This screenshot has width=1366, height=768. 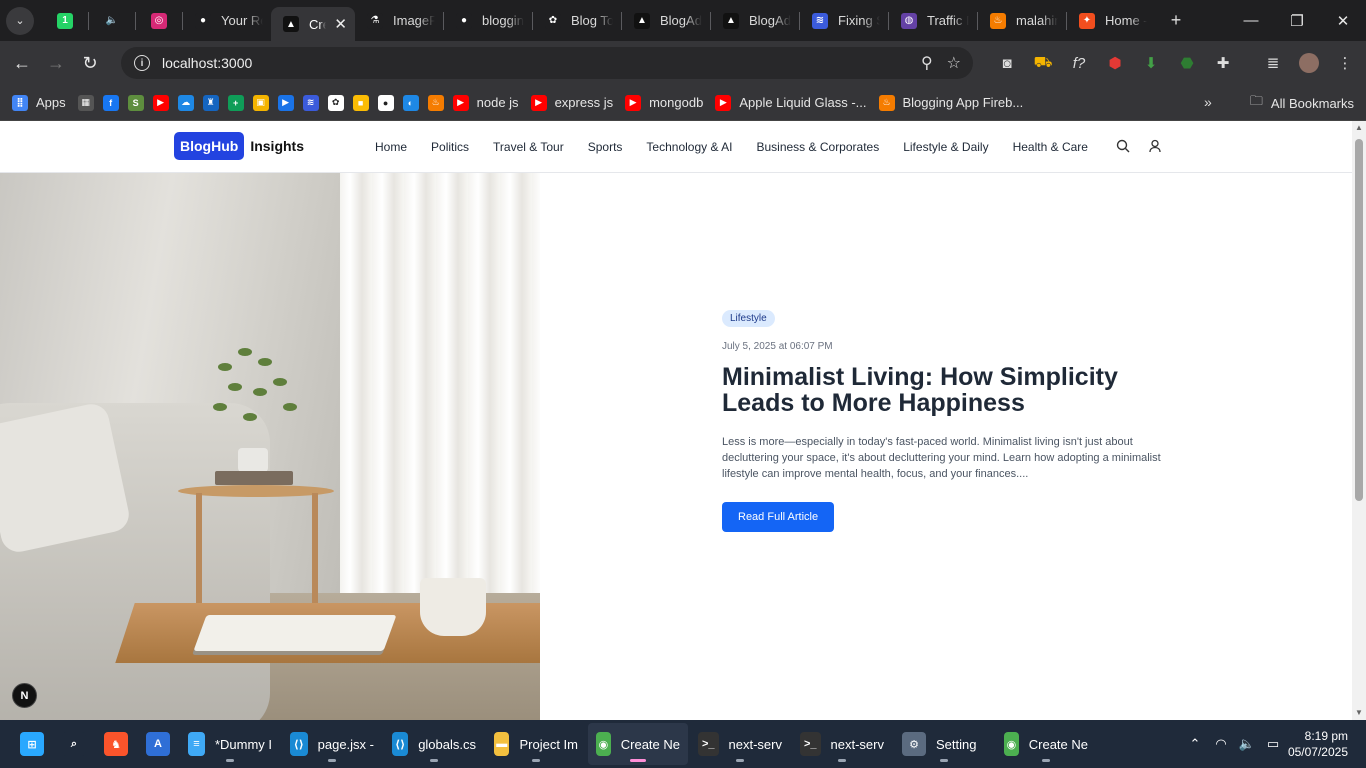 What do you see at coordinates (65, 21) in the screenshot?
I see `browser-tab: 1` at bounding box center [65, 21].